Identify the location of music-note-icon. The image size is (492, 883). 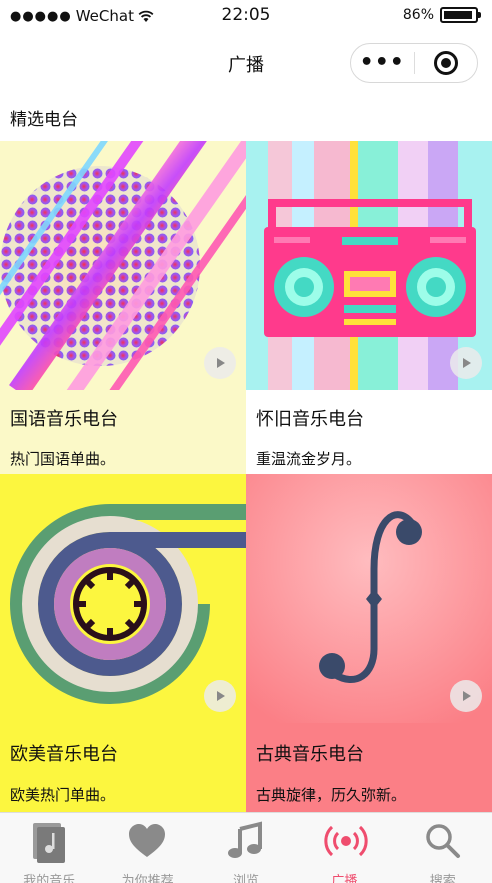
(244, 839).